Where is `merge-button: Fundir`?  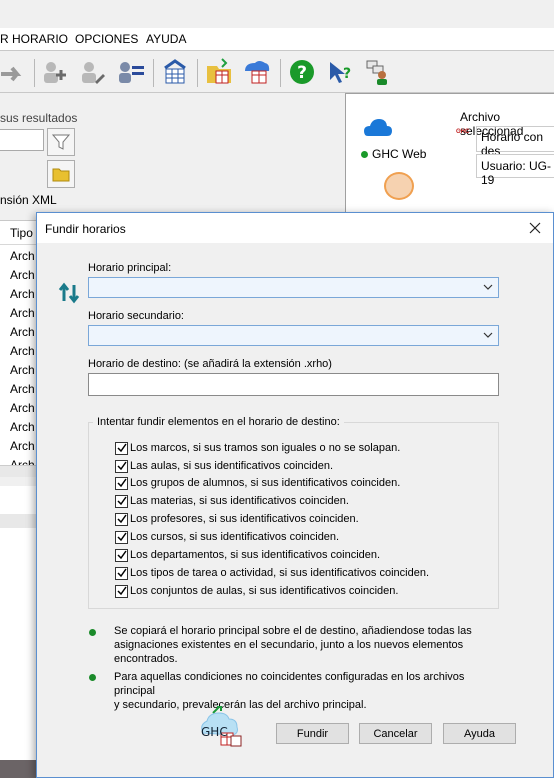 merge-button: Fundir is located at coordinates (312, 733).